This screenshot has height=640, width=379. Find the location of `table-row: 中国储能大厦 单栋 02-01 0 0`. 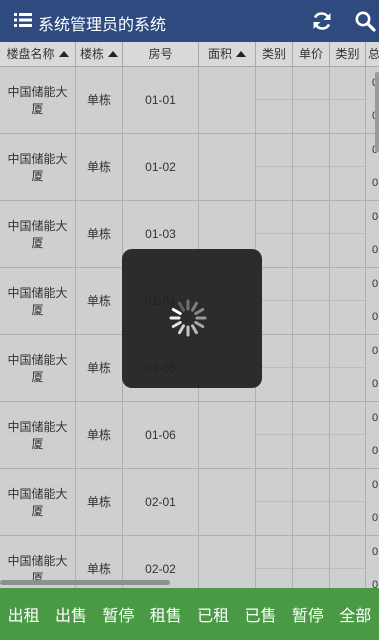

table-row: 中国储能大厦 单栋 02-01 0 0 is located at coordinates (189, 502).